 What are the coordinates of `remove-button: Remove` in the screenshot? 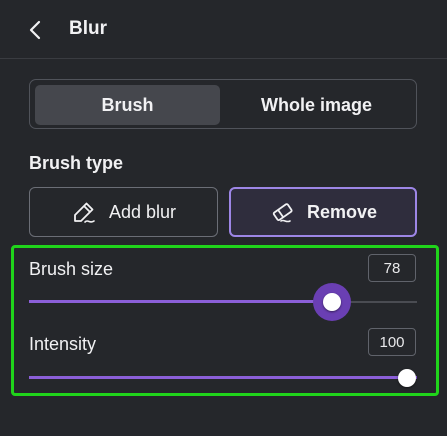 It's located at (323, 212).